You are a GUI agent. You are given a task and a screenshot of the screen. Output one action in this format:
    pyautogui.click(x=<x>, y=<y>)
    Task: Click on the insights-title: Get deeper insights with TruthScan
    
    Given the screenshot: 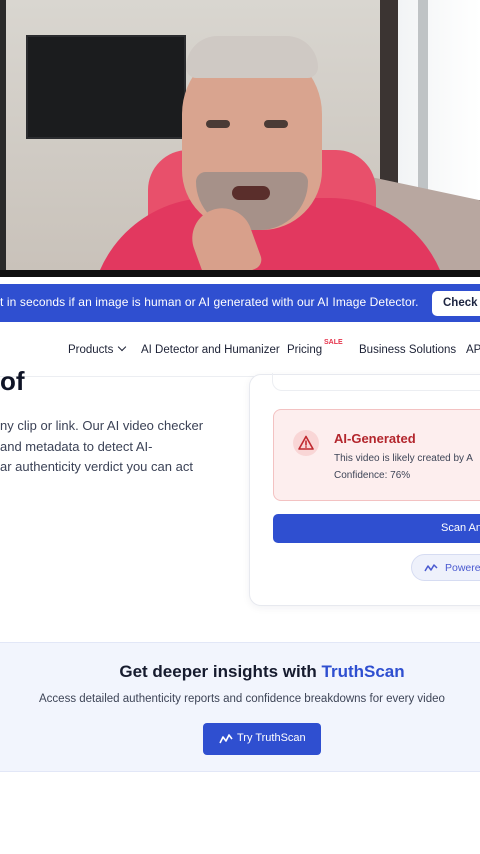 What is the action you would take?
    pyautogui.click(x=240, y=672)
    